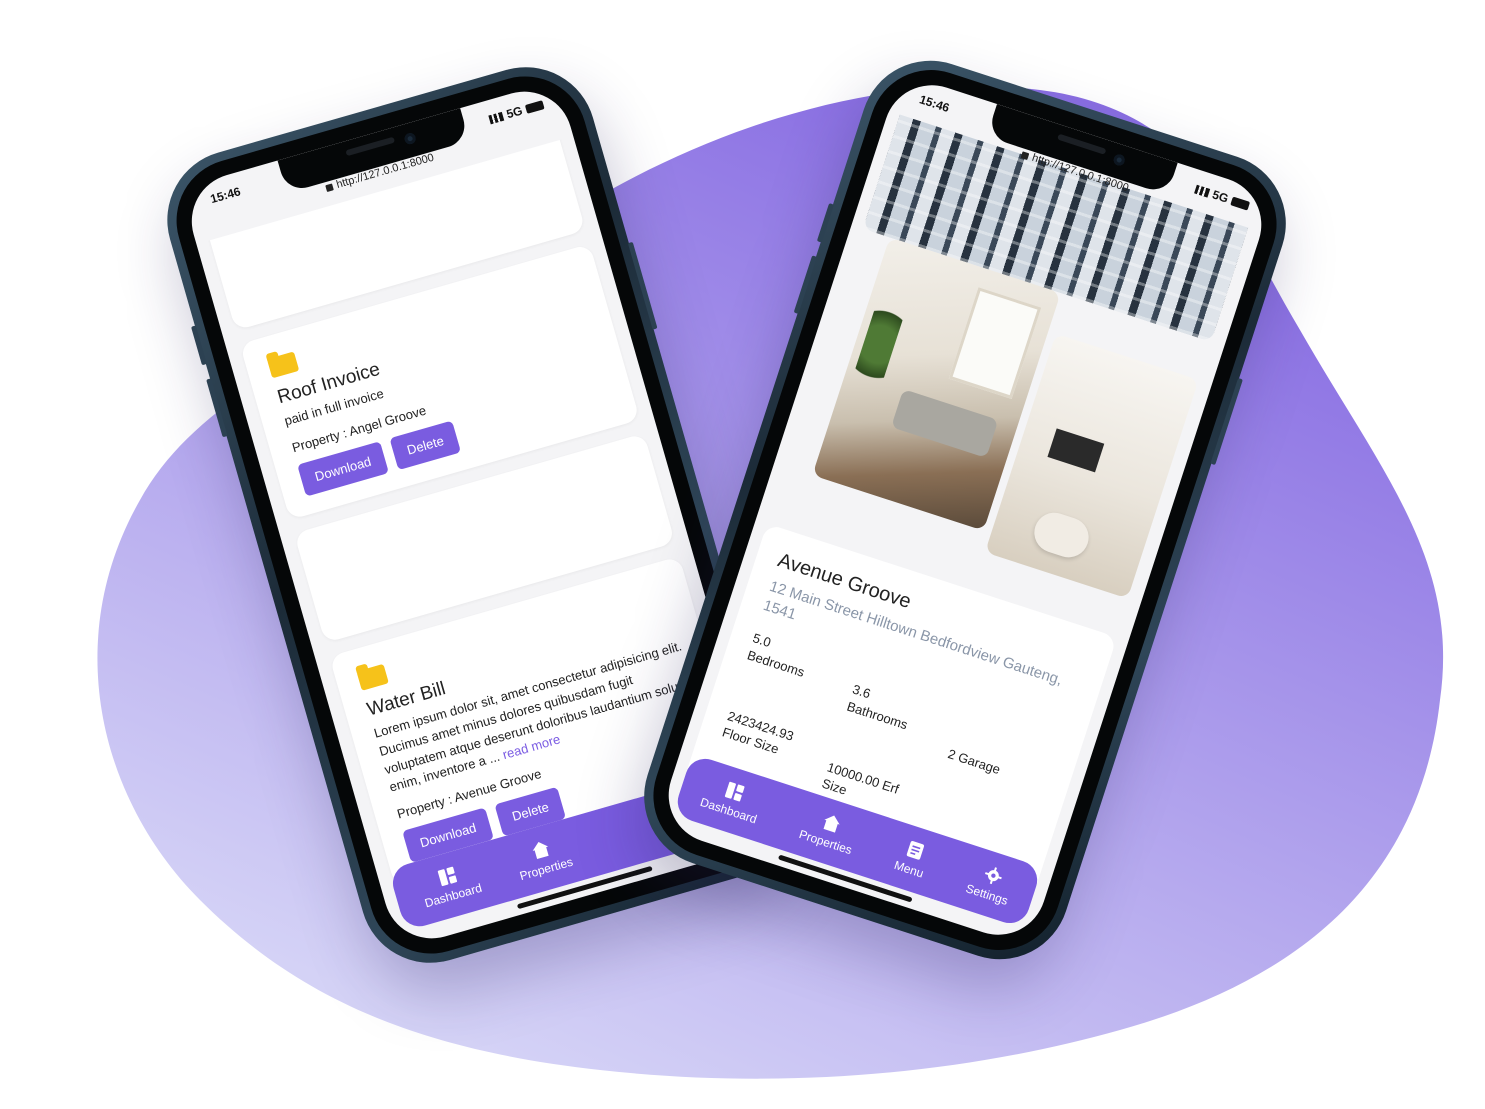  I want to click on gear-icon, so click(993, 875).